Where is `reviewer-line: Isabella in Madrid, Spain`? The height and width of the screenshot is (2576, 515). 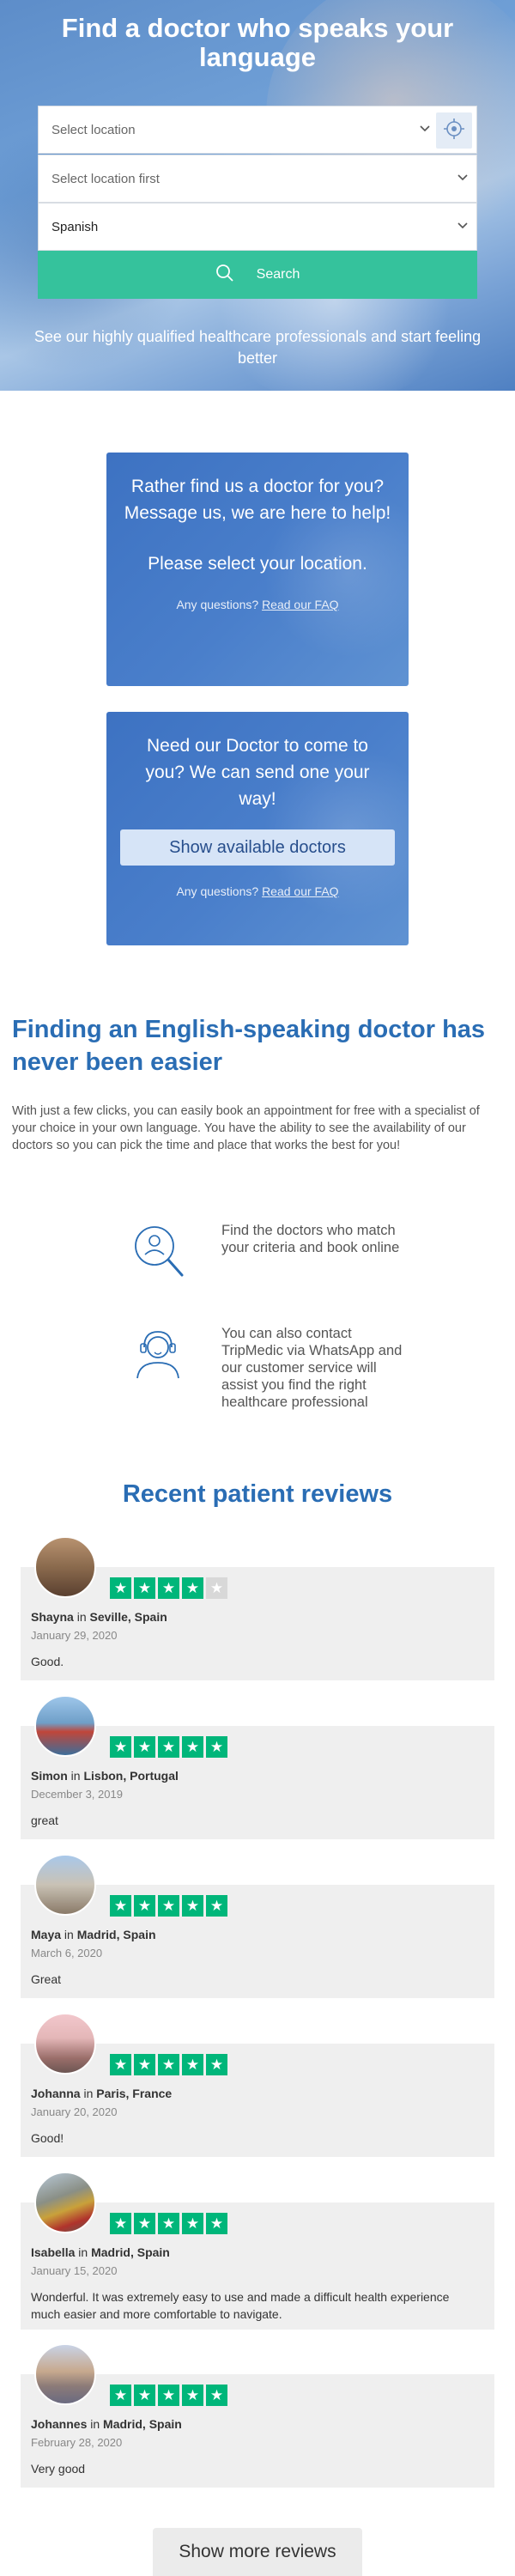
reviewer-line: Isabella in Madrid, Spain is located at coordinates (100, 2252).